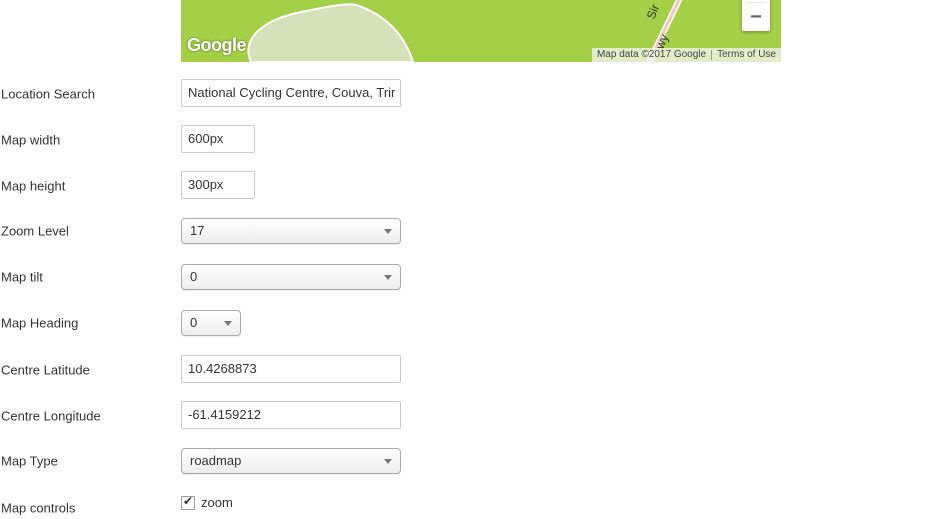 This screenshot has height=519, width=933. Describe the element at coordinates (466, 506) in the screenshot. I see `row-map-controls: Map controls ✔ zoom` at that location.